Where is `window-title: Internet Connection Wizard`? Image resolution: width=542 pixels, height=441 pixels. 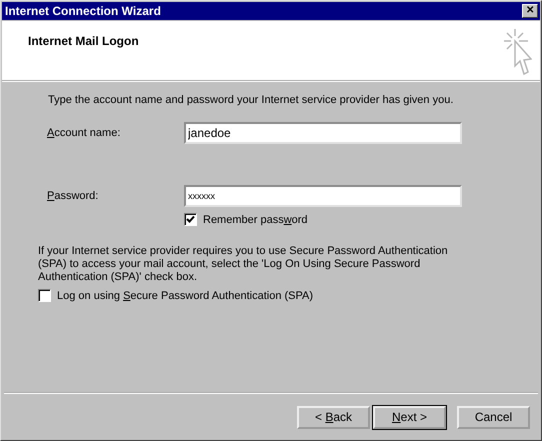 window-title: Internet Connection Wizard is located at coordinates (83, 11).